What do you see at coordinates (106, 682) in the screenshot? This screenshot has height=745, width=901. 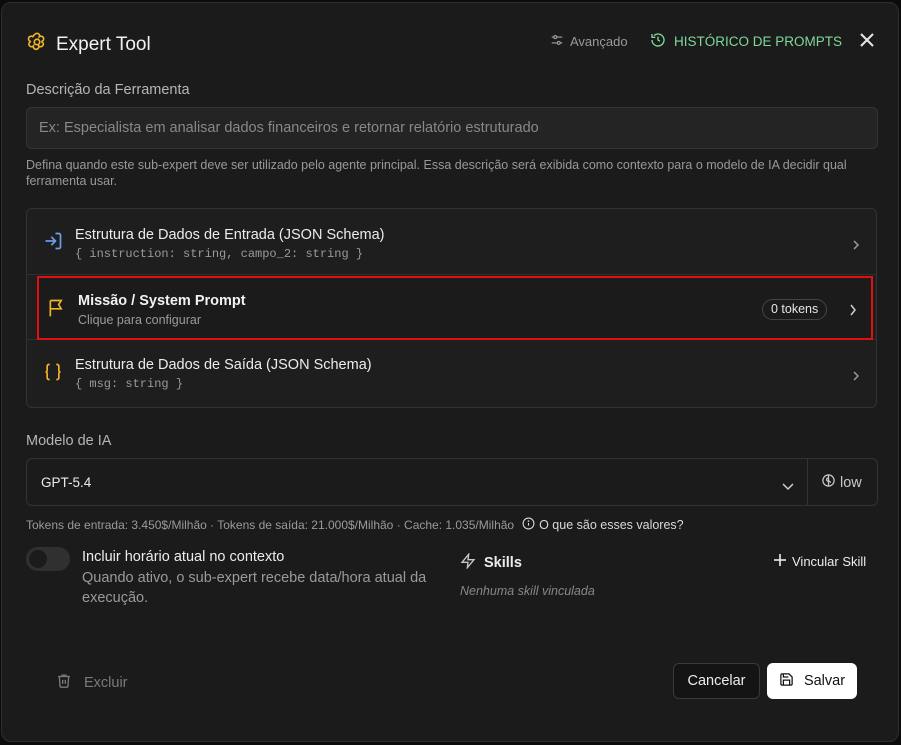 I see `delete-label: Excluir` at bounding box center [106, 682].